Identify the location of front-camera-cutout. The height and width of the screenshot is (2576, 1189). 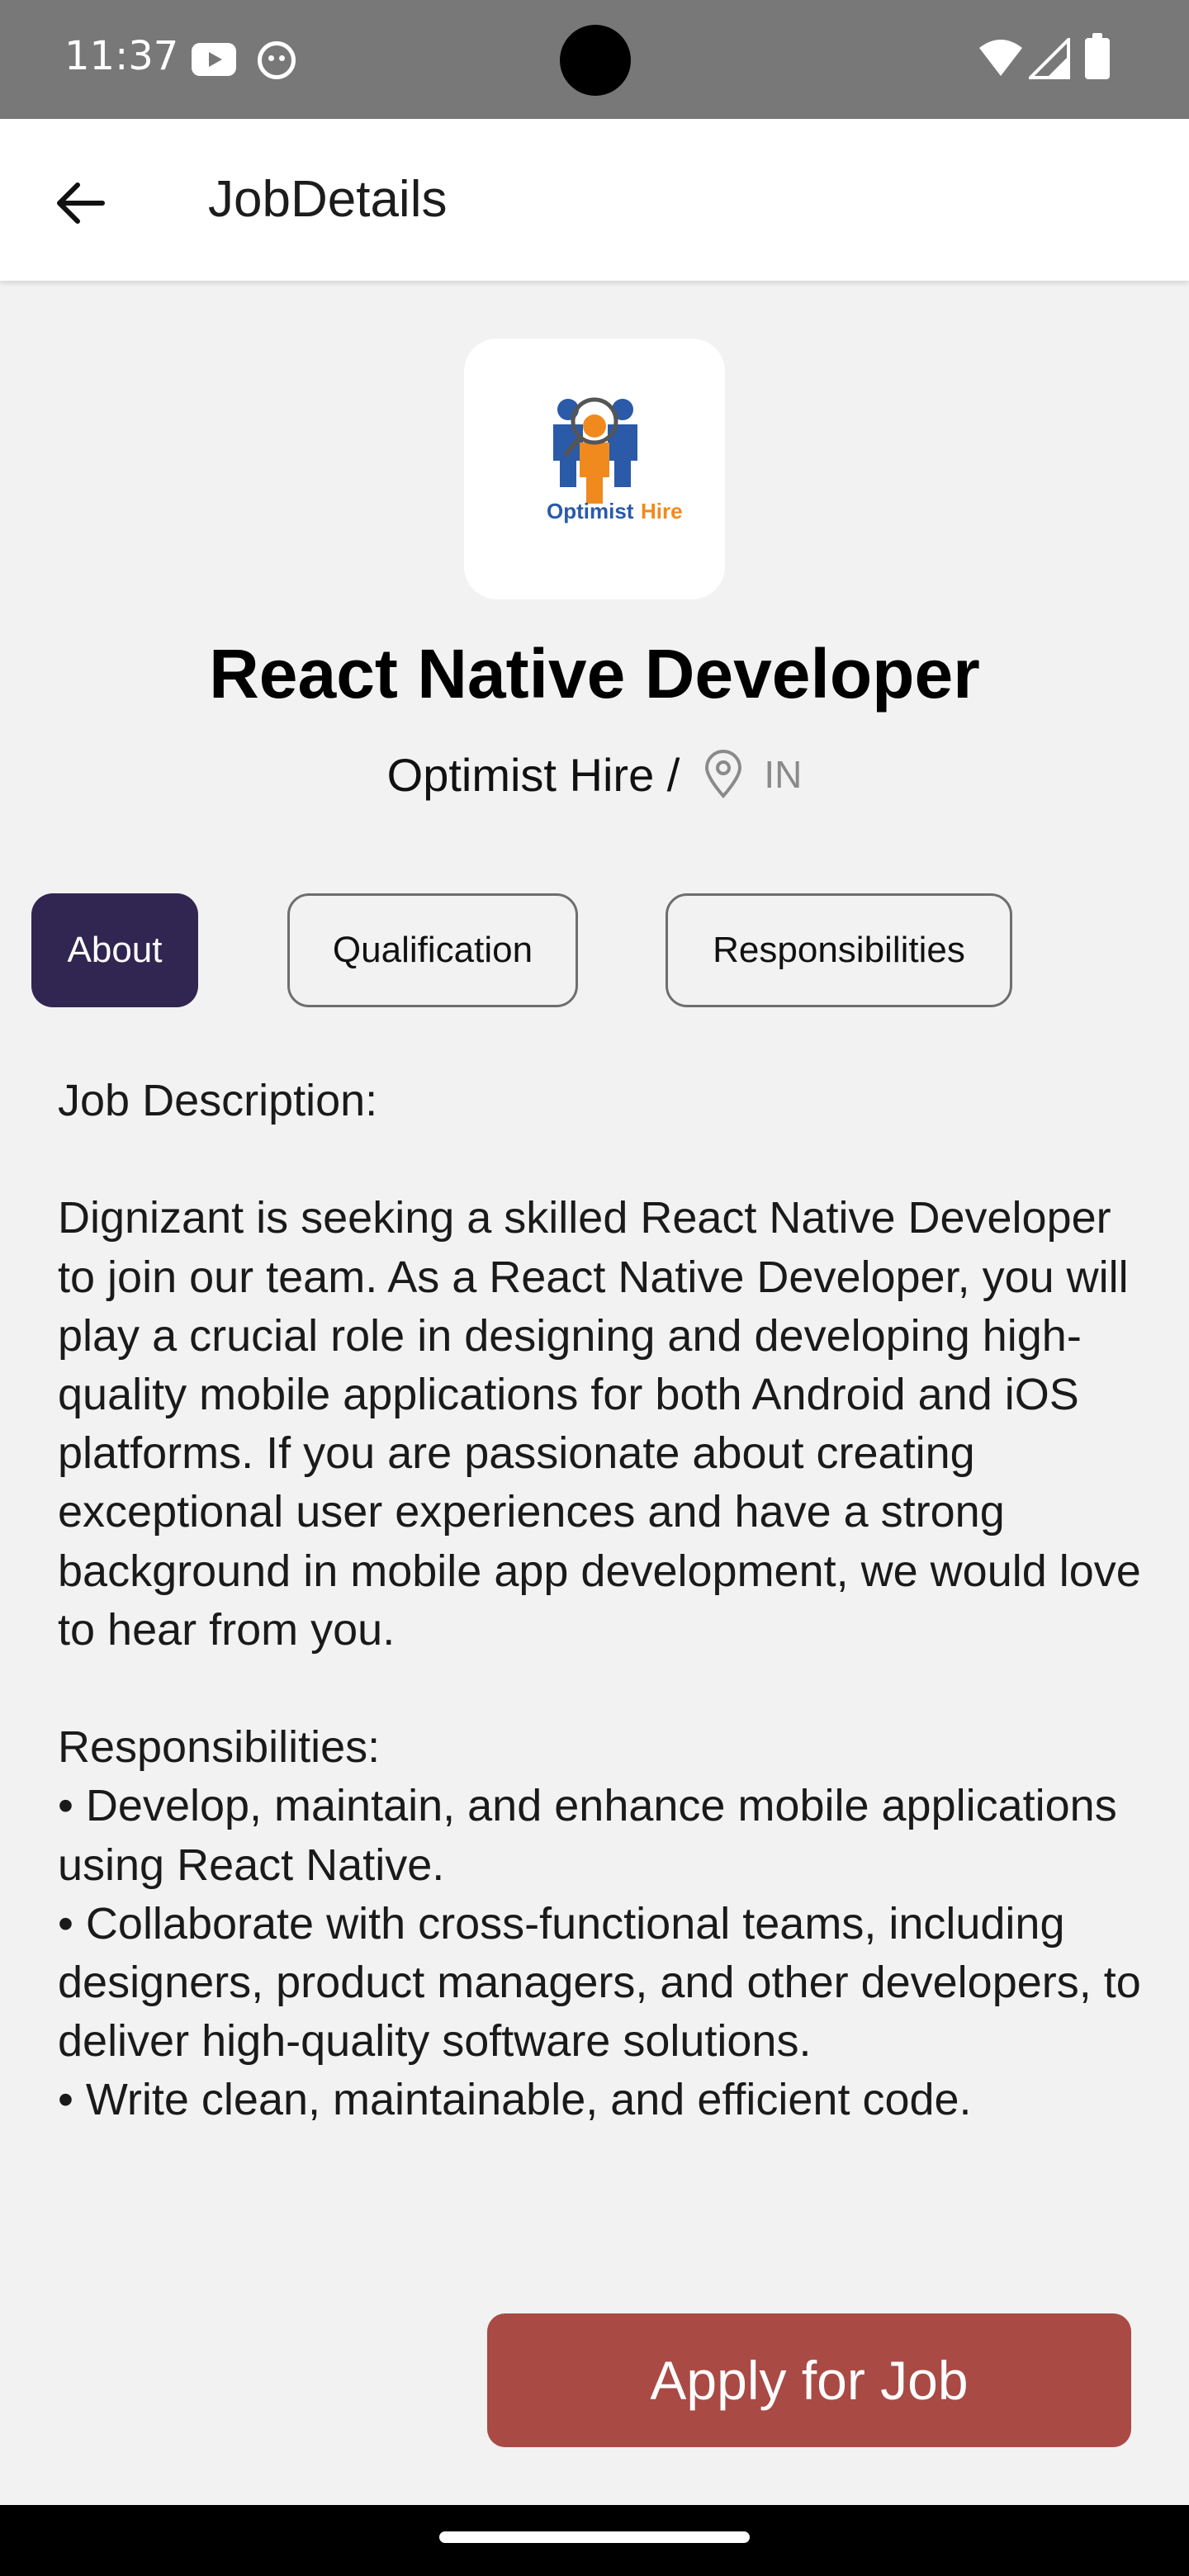
(595, 60).